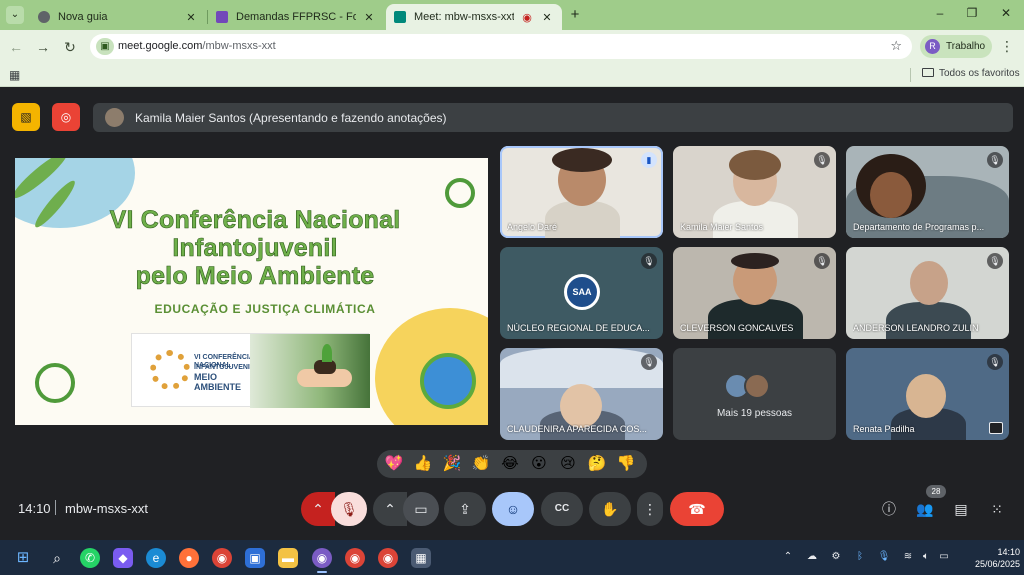 The image size is (1024, 575). Describe the element at coordinates (170, 370) in the screenshot. I see `conference-logo-icon` at that location.